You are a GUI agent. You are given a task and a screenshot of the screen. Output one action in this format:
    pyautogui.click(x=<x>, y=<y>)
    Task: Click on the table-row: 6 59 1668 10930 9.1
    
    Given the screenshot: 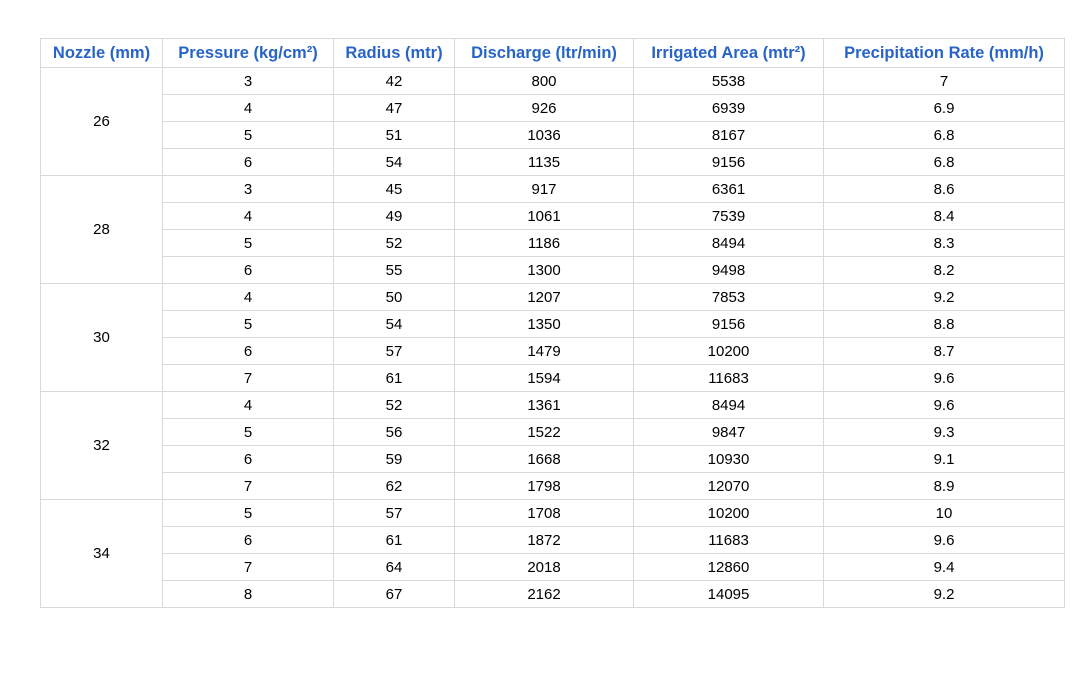 What is the action you would take?
    pyautogui.click(x=553, y=459)
    